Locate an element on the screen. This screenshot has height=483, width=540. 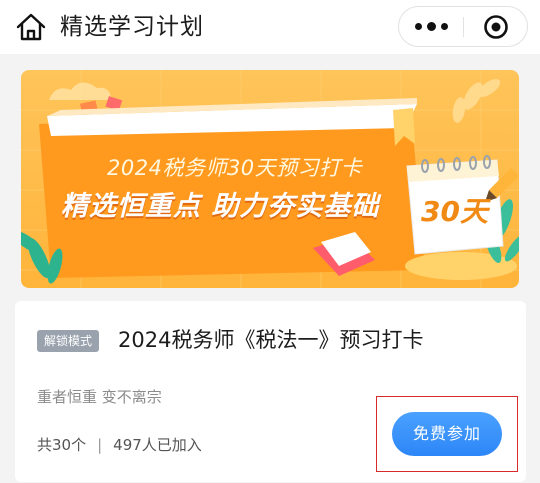
close-circle-icon is located at coordinates (496, 26).